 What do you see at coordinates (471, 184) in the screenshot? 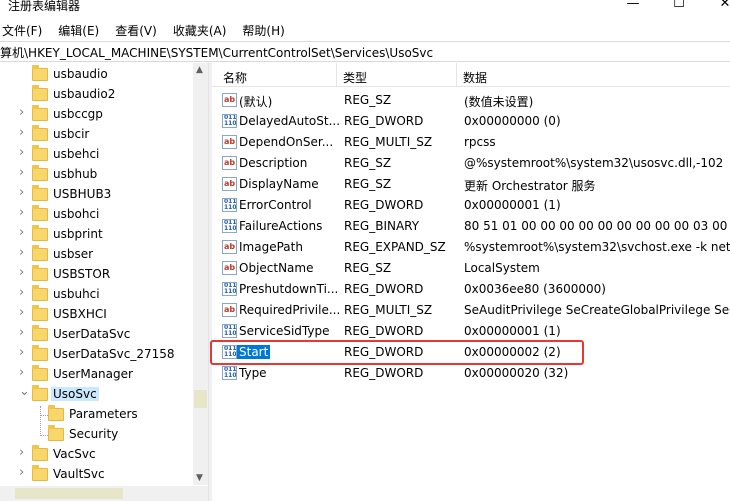
I see `value-row: ab DisplayName REG_SZ 更新 Orchestrator 服务` at bounding box center [471, 184].